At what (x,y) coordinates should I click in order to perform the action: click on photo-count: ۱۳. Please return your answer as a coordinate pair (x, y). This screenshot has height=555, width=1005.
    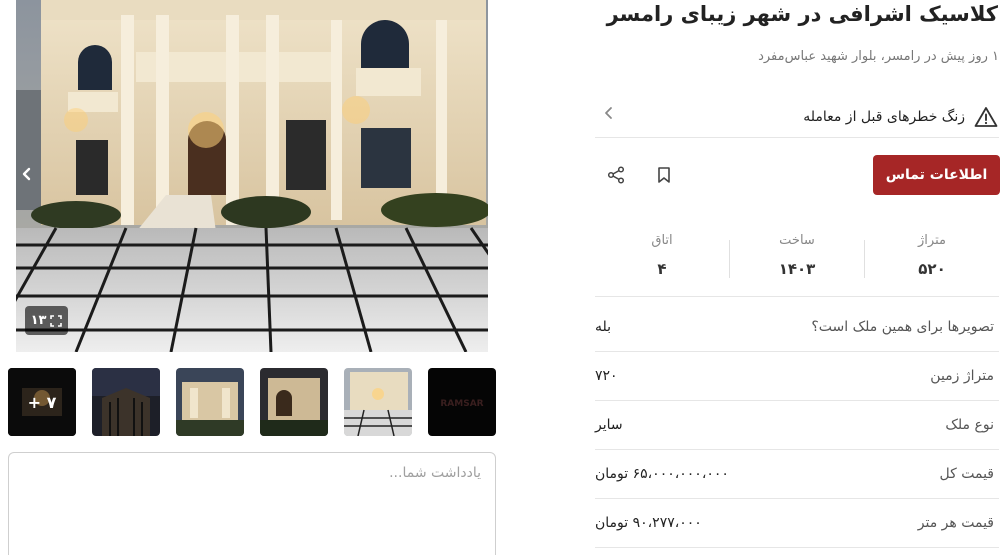
    Looking at the image, I should click on (38, 320).